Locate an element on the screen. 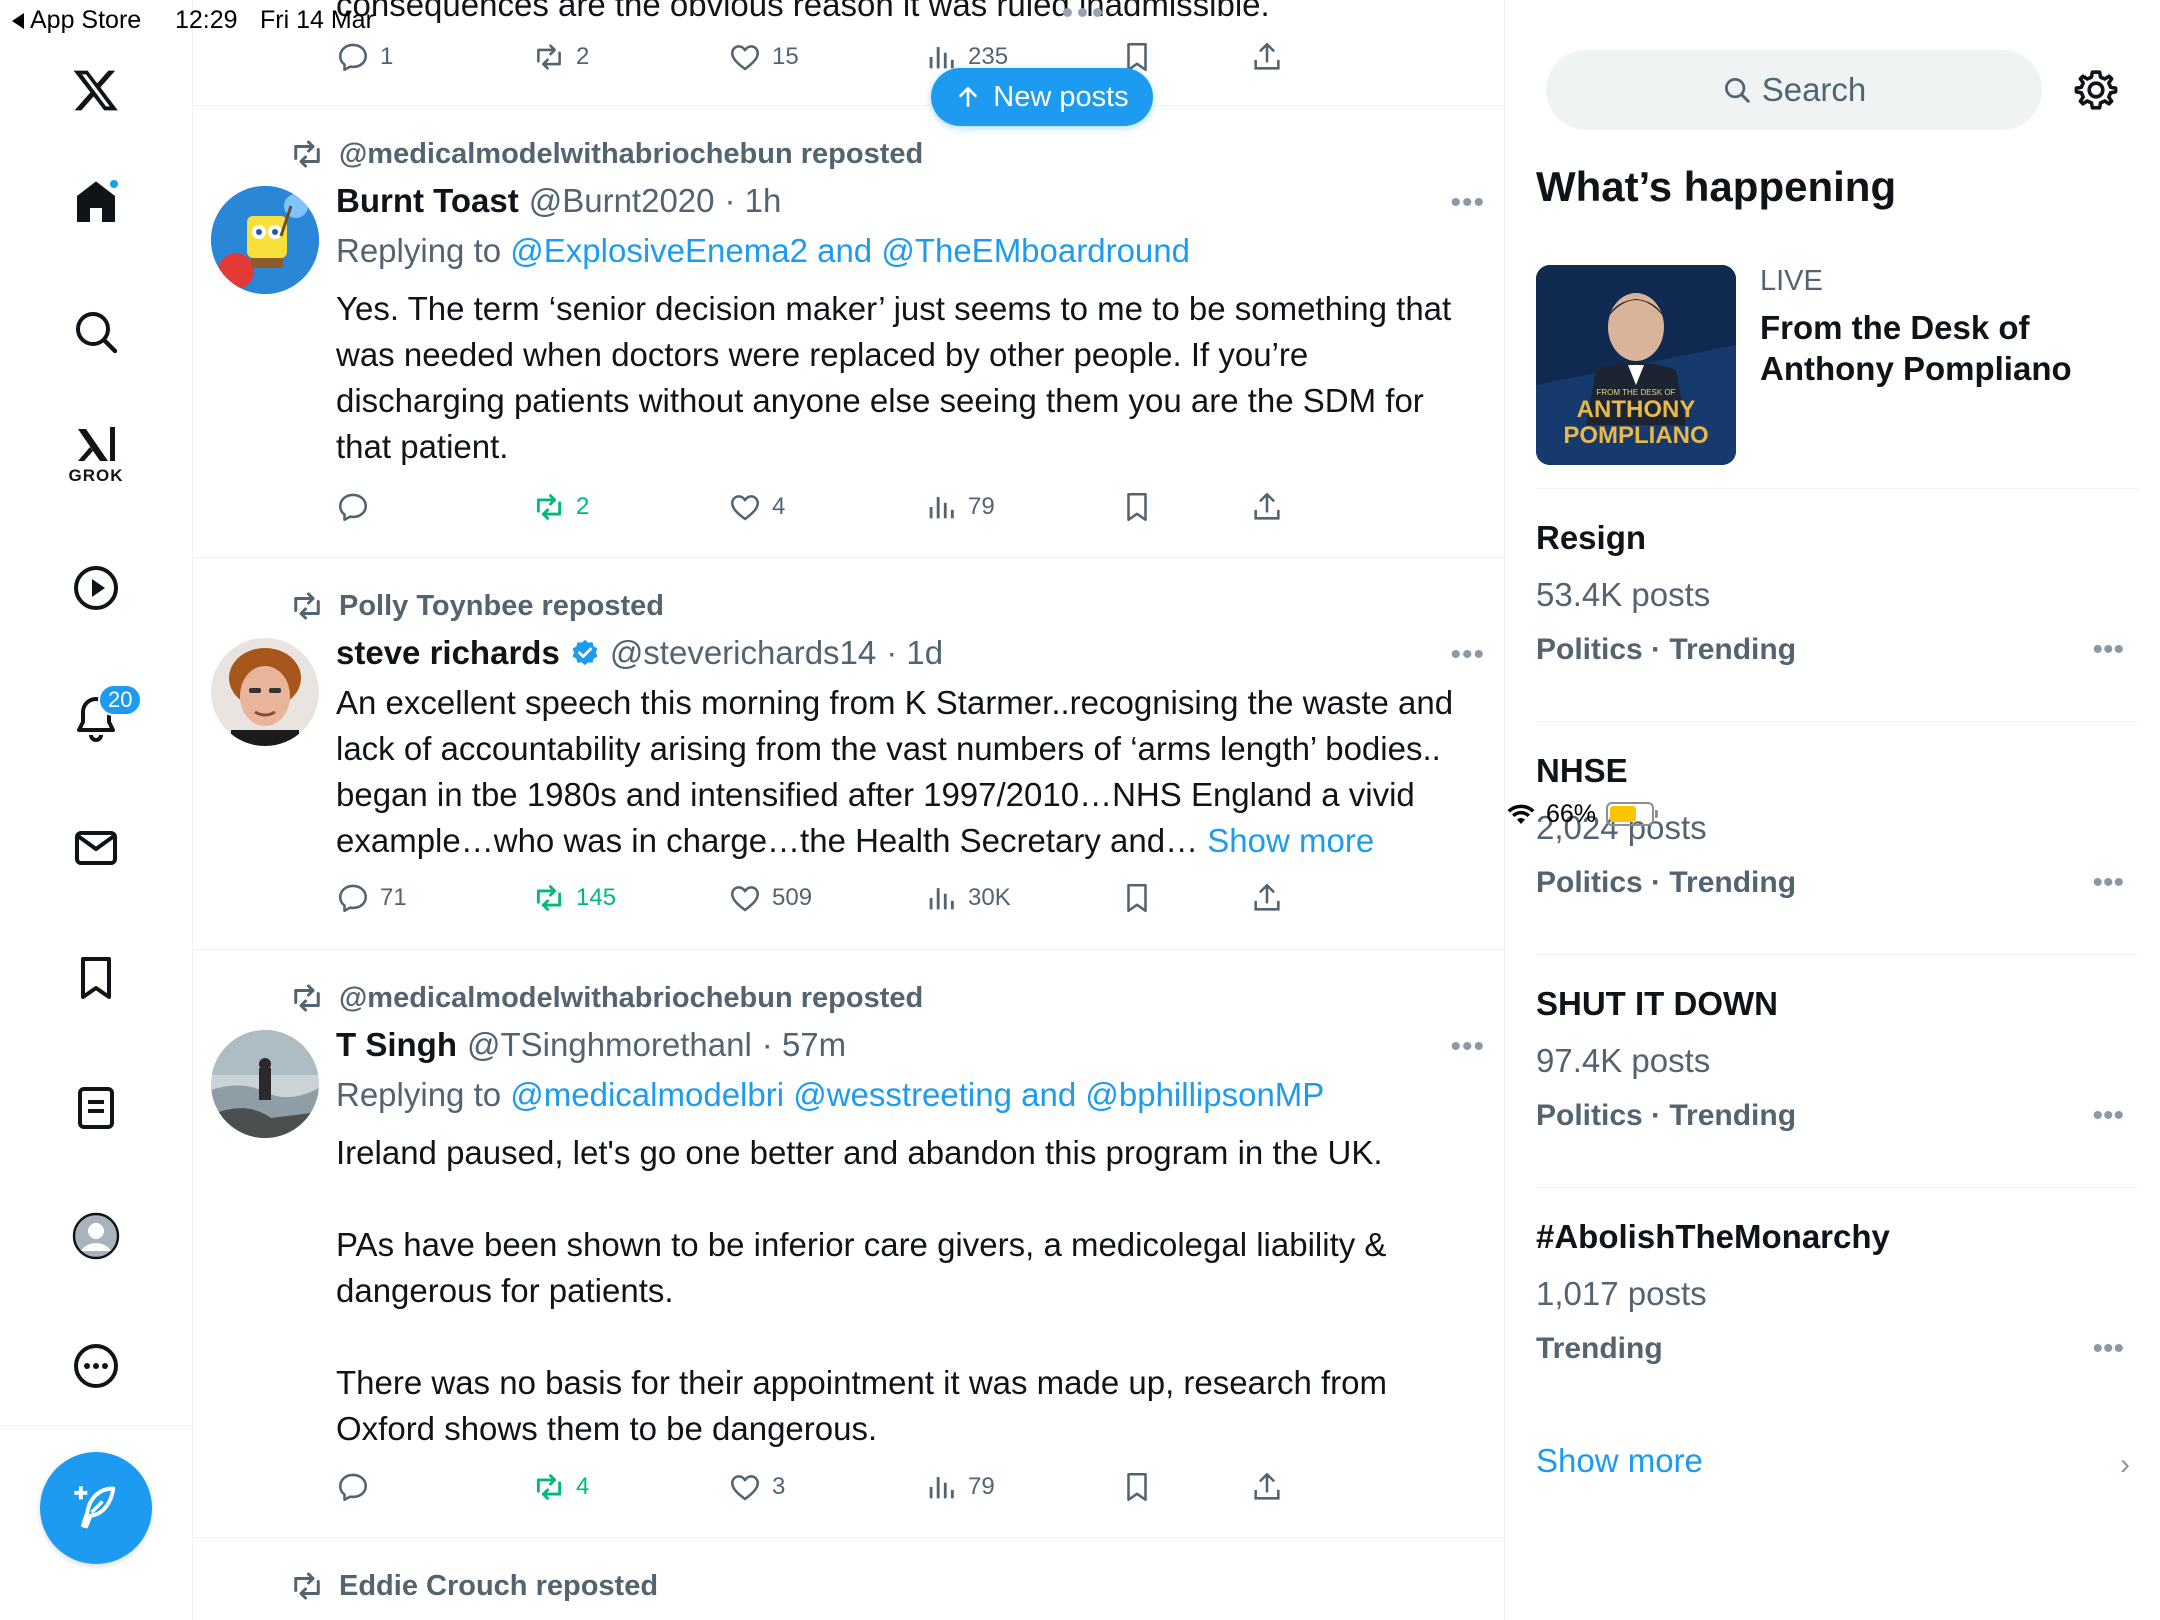 The height and width of the screenshot is (1620, 2160). repost-attribution: Eddie Crouch reposted is located at coordinates (473, 1586).